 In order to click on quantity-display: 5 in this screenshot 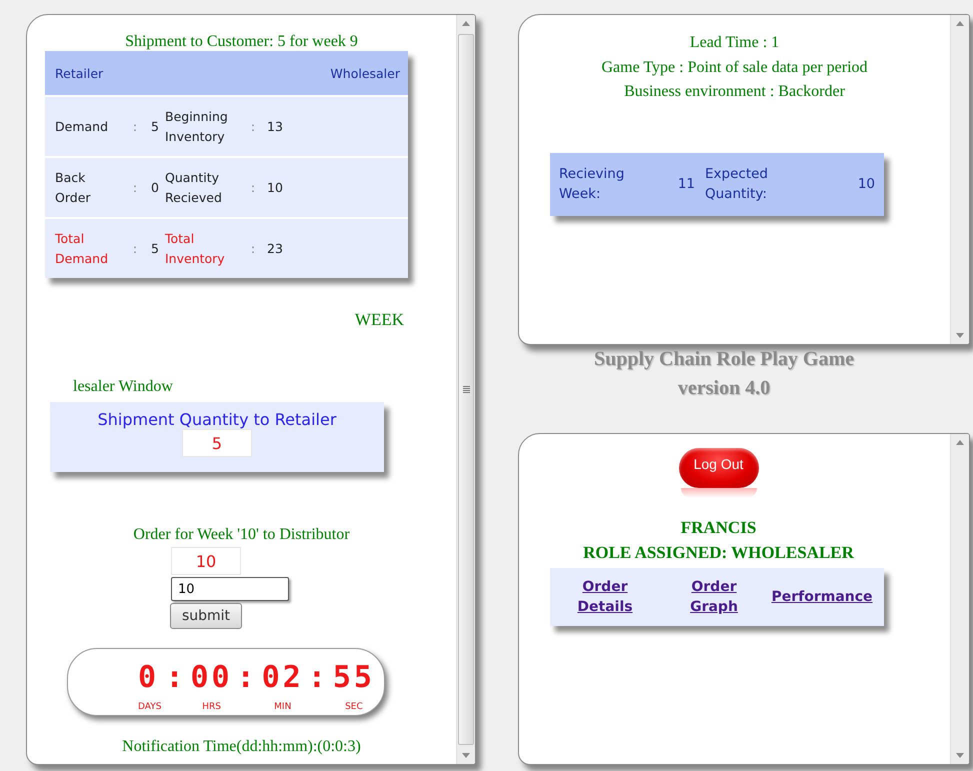, I will do `click(217, 443)`.